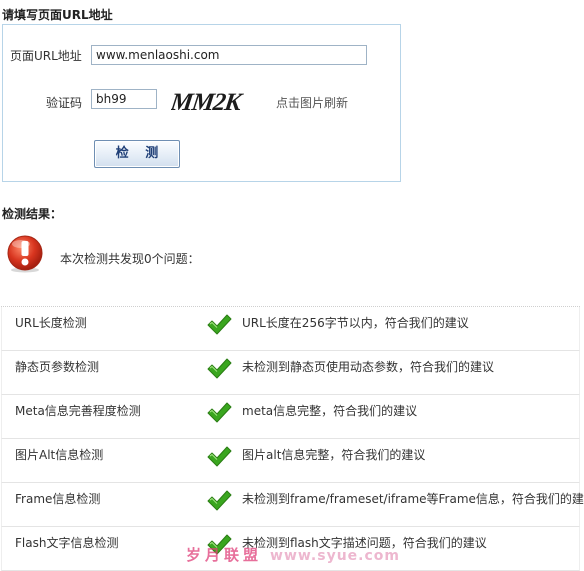 This screenshot has width=584, height=571. I want to click on captcha-image-text: MM2K, so click(208, 102).